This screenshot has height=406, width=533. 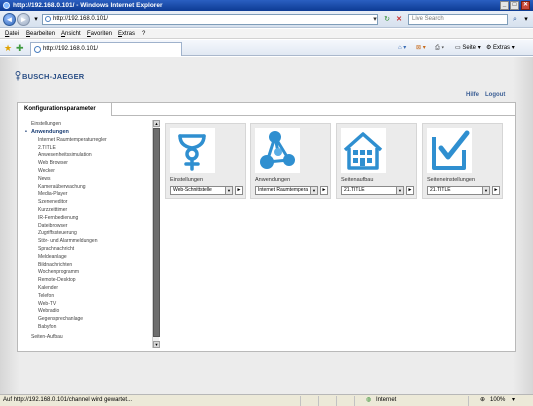 What do you see at coordinates (60, 319) in the screenshot?
I see `tree-item: Gegensprechanlage` at bounding box center [60, 319].